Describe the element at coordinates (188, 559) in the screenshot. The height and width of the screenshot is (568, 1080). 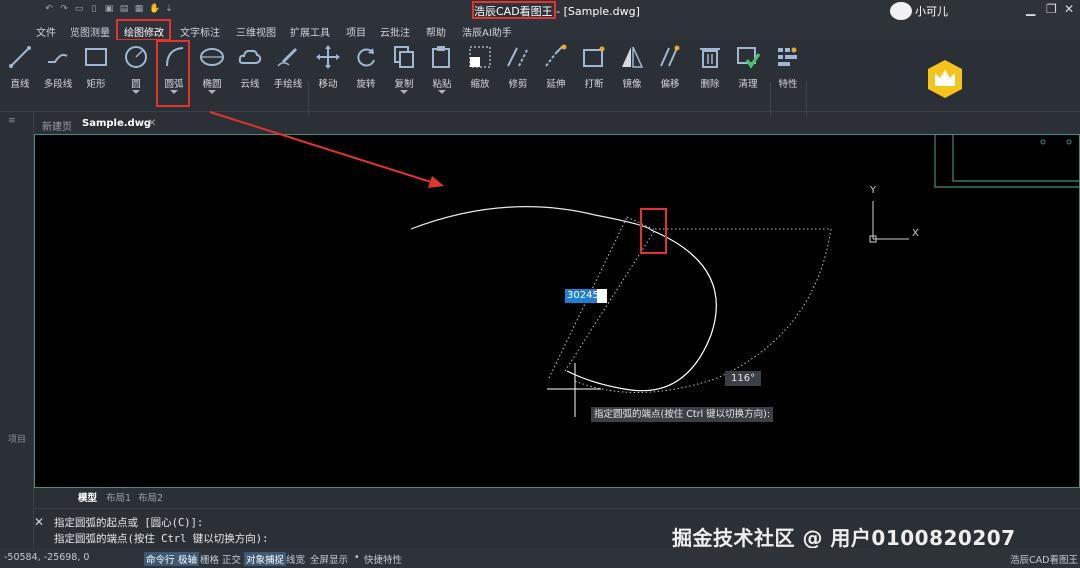
I see `status-polar: 极轴` at that location.